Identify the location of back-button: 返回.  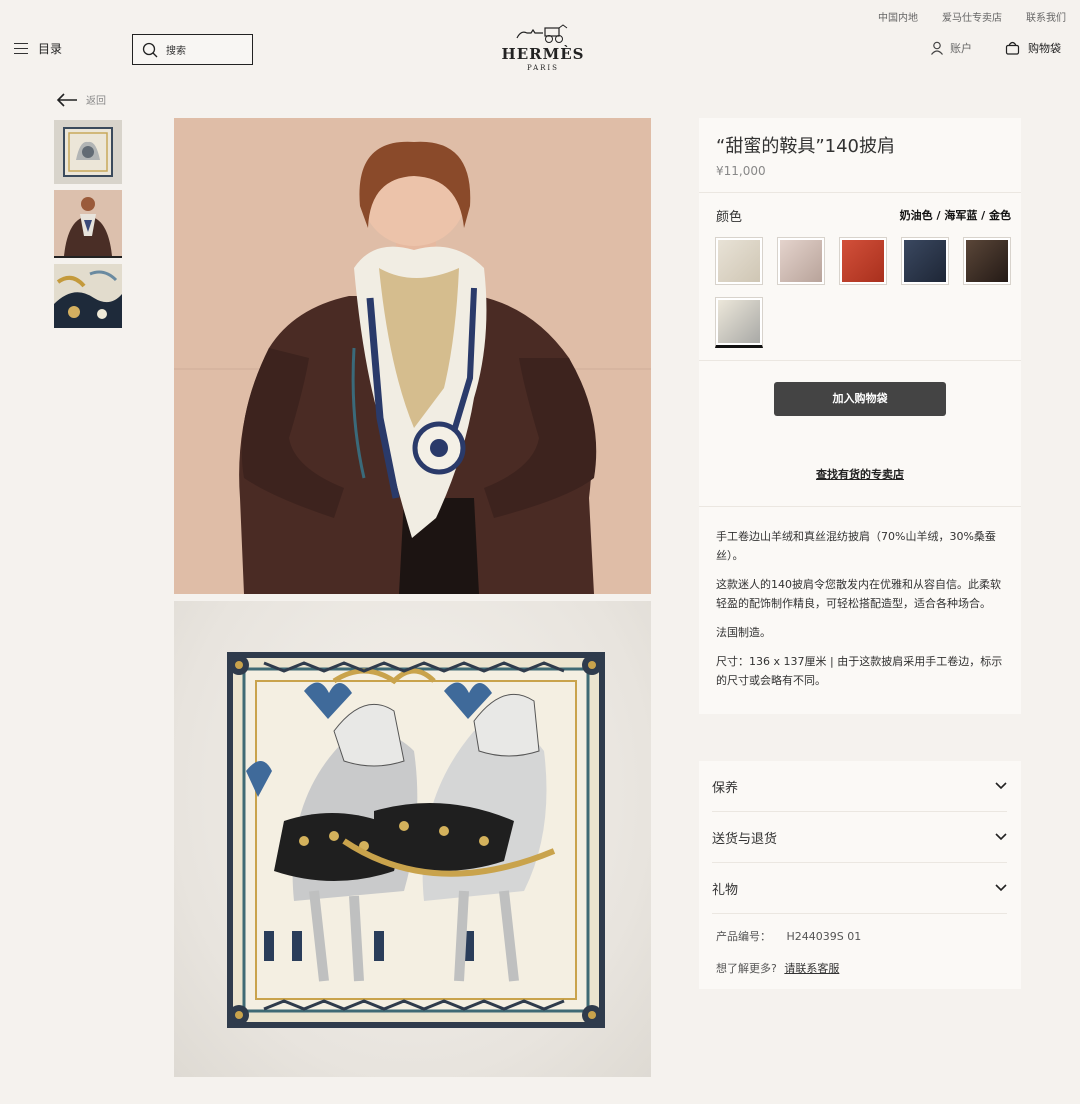
(81, 99).